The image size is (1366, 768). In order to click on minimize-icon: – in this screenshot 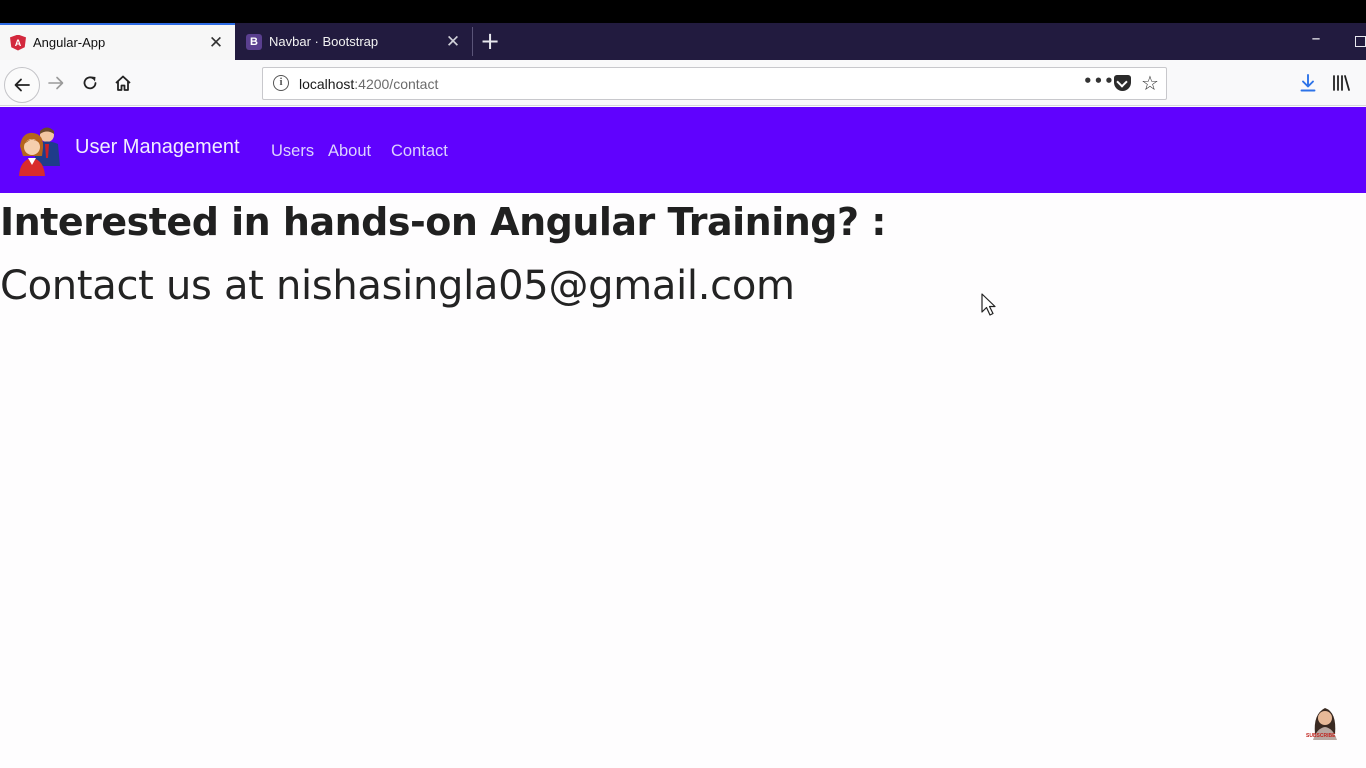, I will do `click(1316, 41)`.